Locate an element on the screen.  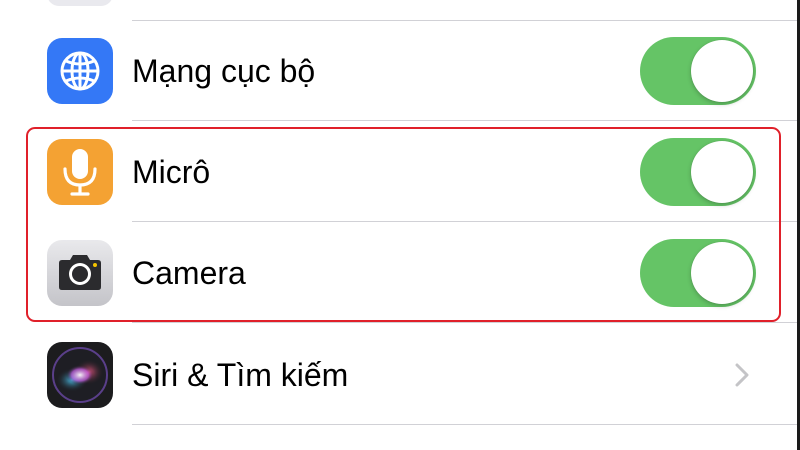
siri-icon is located at coordinates (80, 375).